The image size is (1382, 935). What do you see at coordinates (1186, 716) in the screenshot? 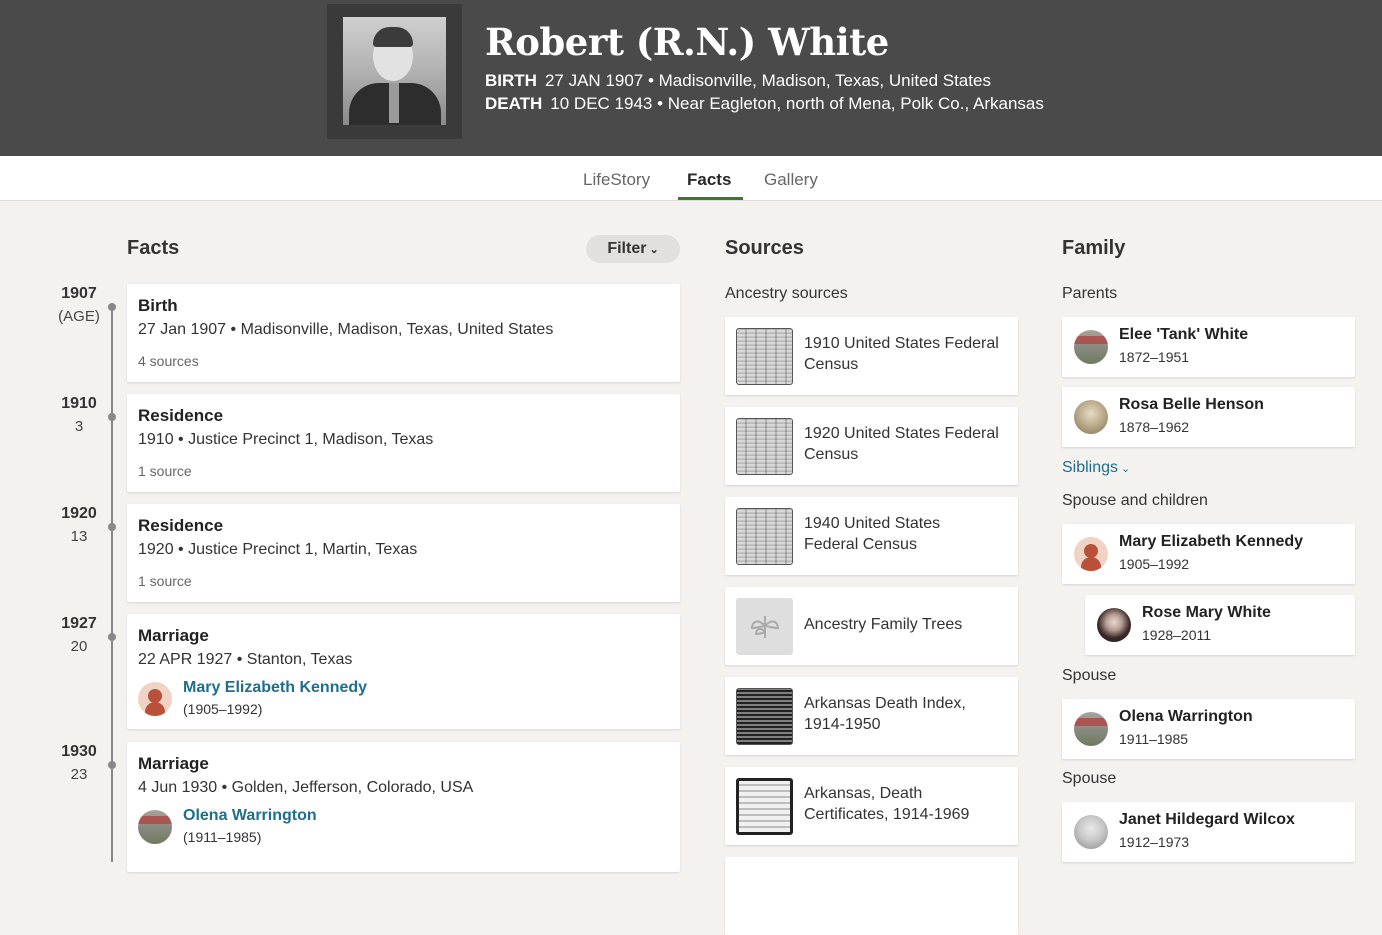
I see `family-member-name: Olena Warrington` at bounding box center [1186, 716].